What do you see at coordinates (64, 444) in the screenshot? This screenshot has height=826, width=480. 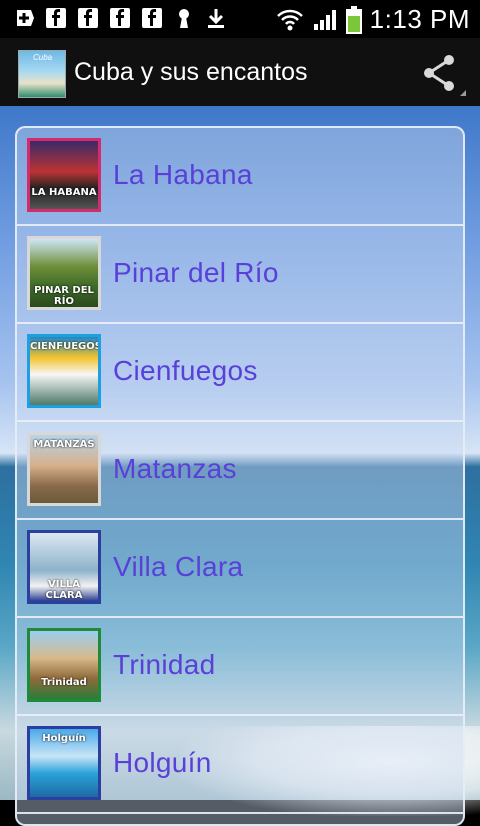 I see `thumbnail-caption: MATANZAS` at bounding box center [64, 444].